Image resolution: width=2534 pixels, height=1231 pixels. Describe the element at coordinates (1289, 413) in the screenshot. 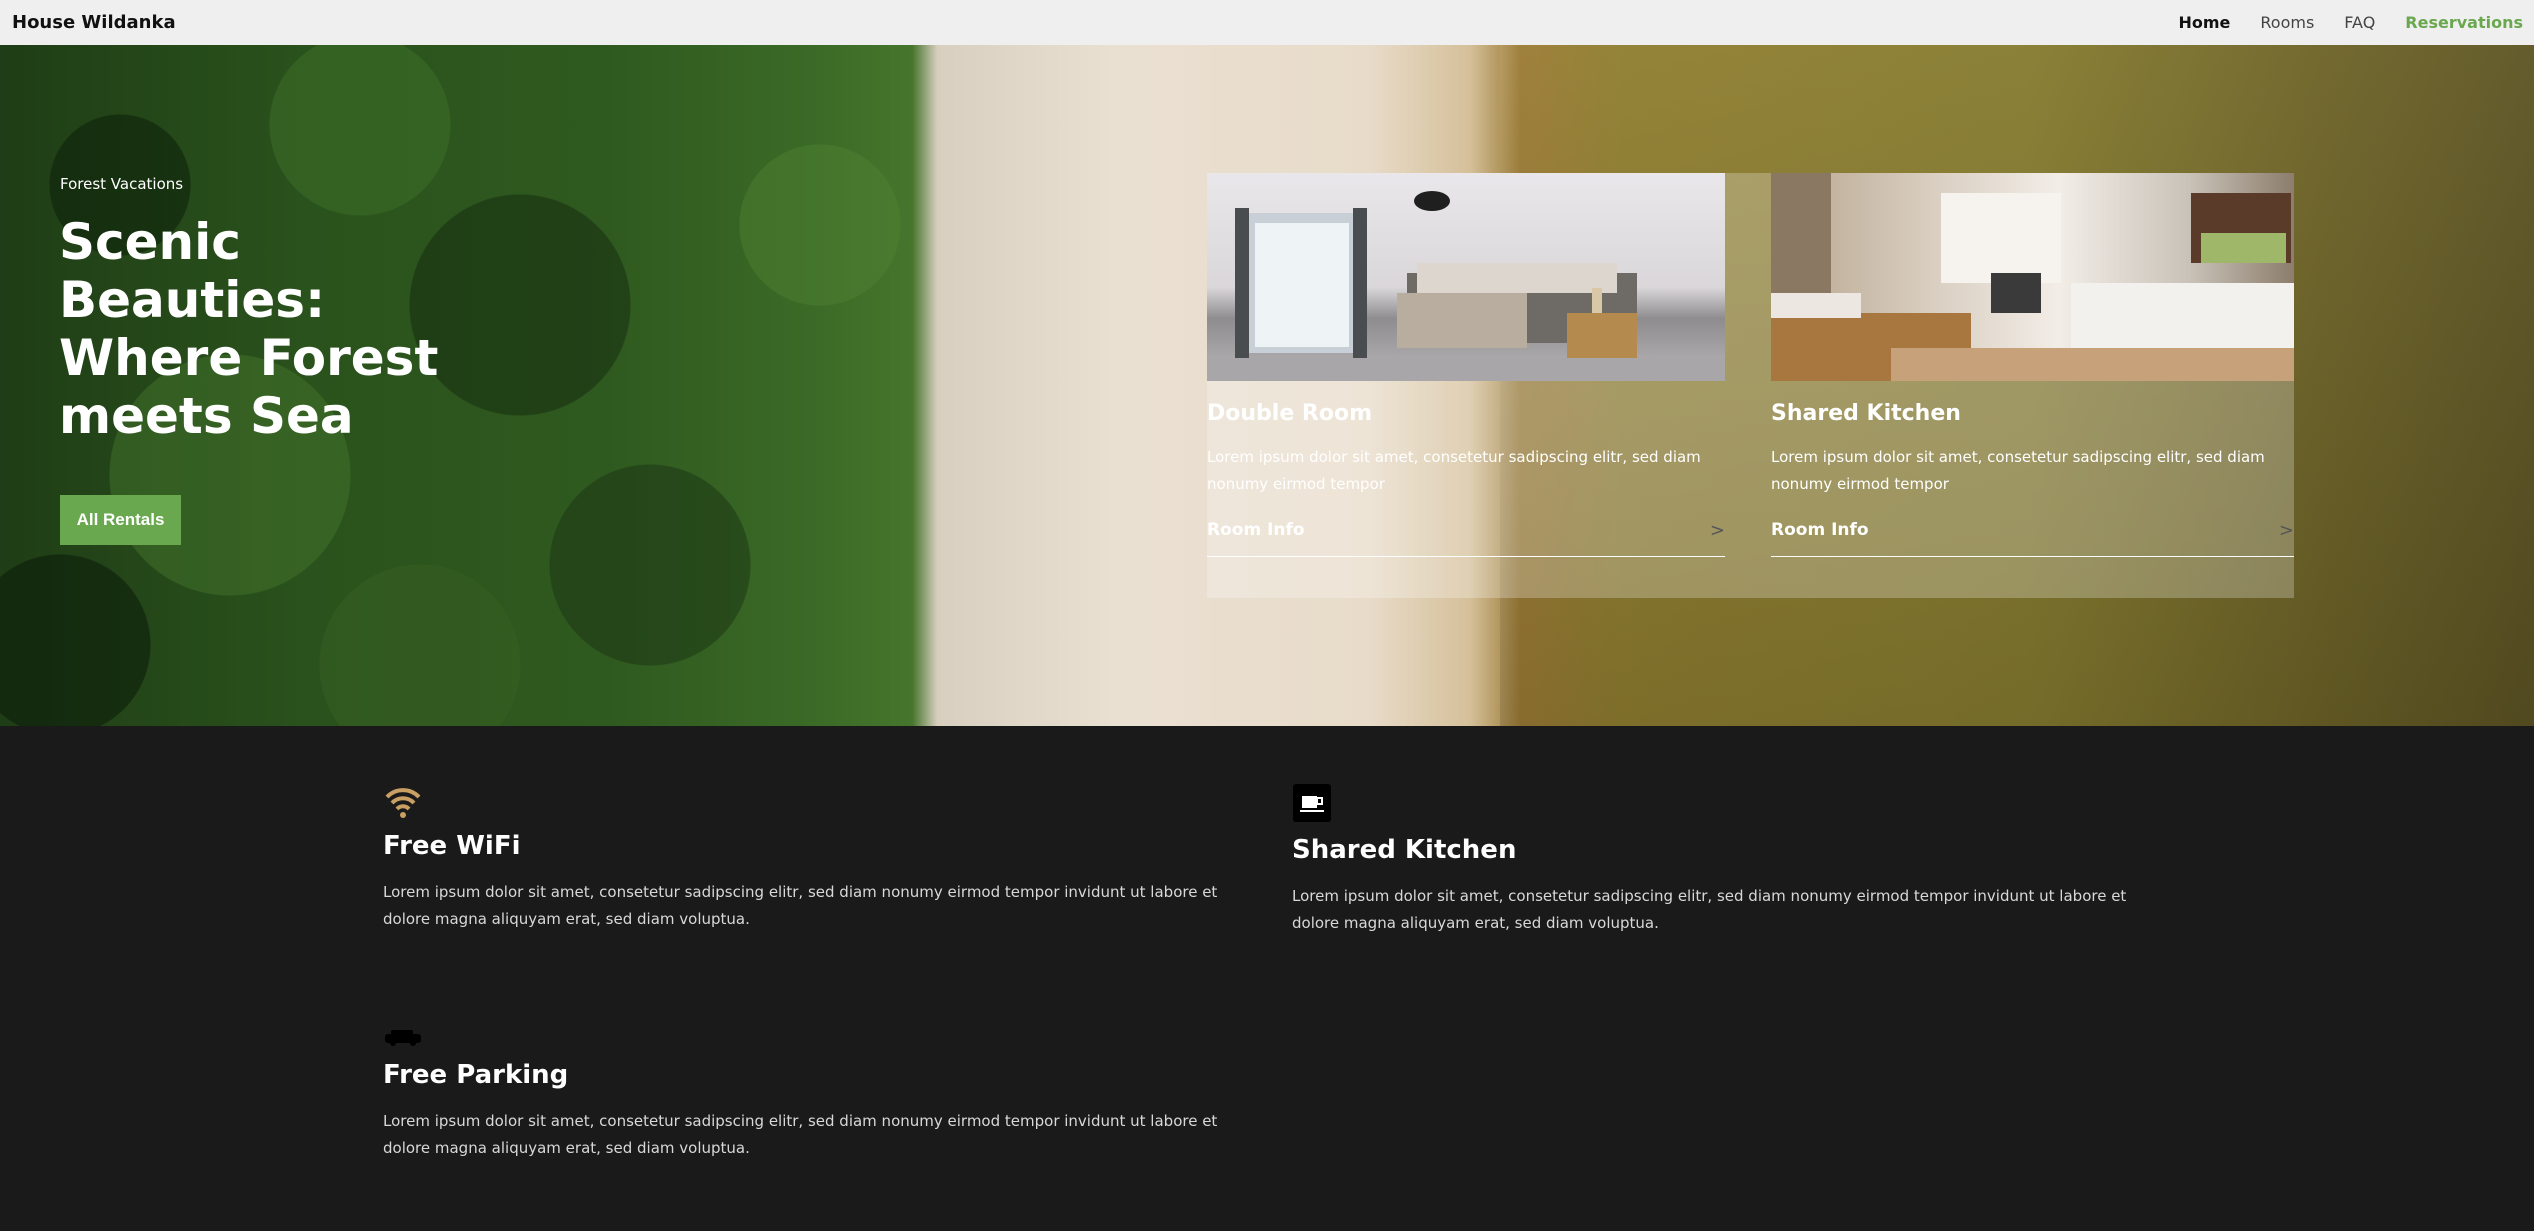

I see `card-title: Double Room` at that location.